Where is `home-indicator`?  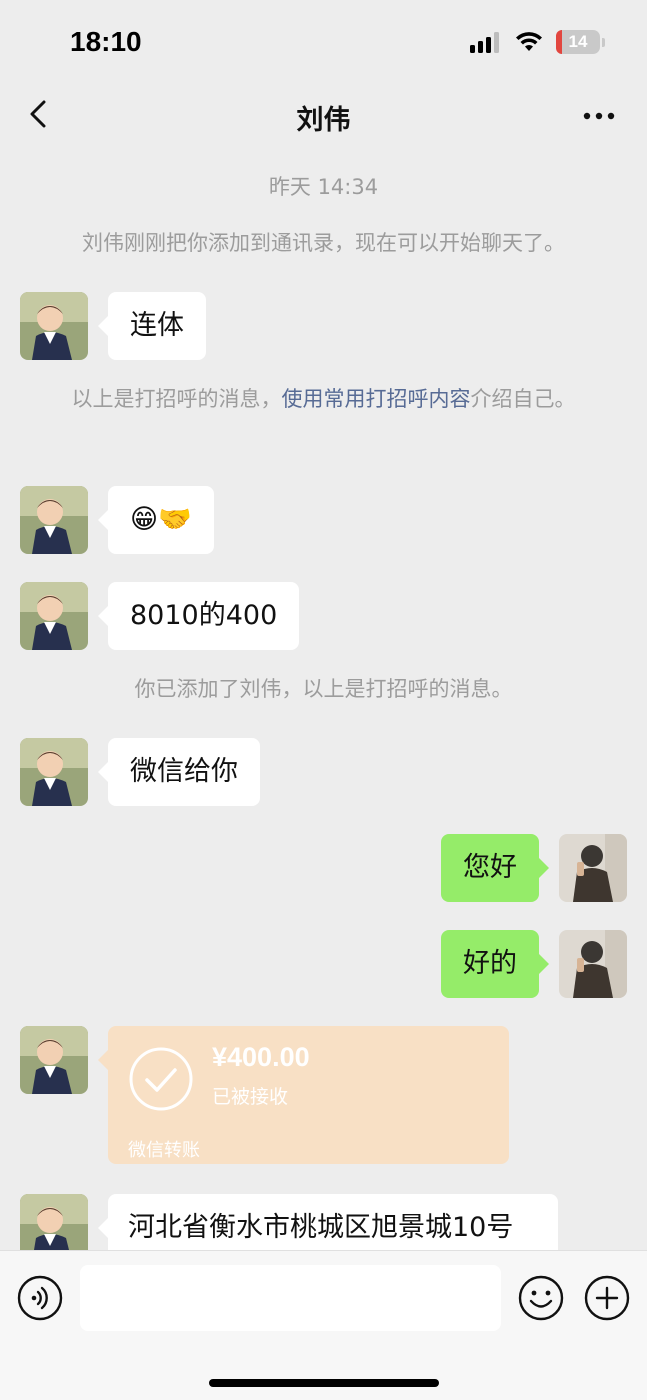 home-indicator is located at coordinates (324, 1383).